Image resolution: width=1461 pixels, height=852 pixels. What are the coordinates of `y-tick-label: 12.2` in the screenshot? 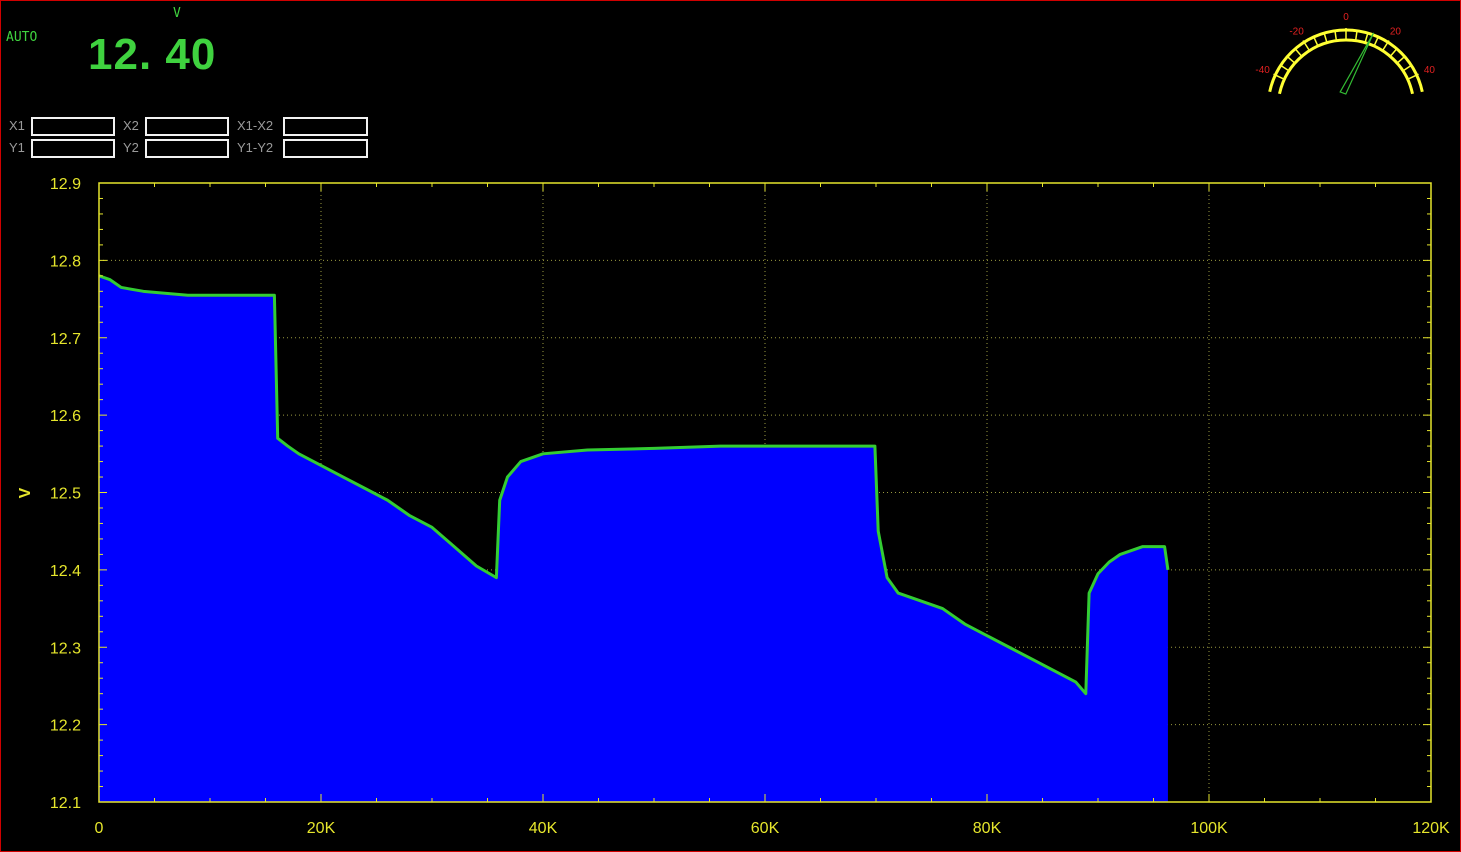 It's located at (65, 726).